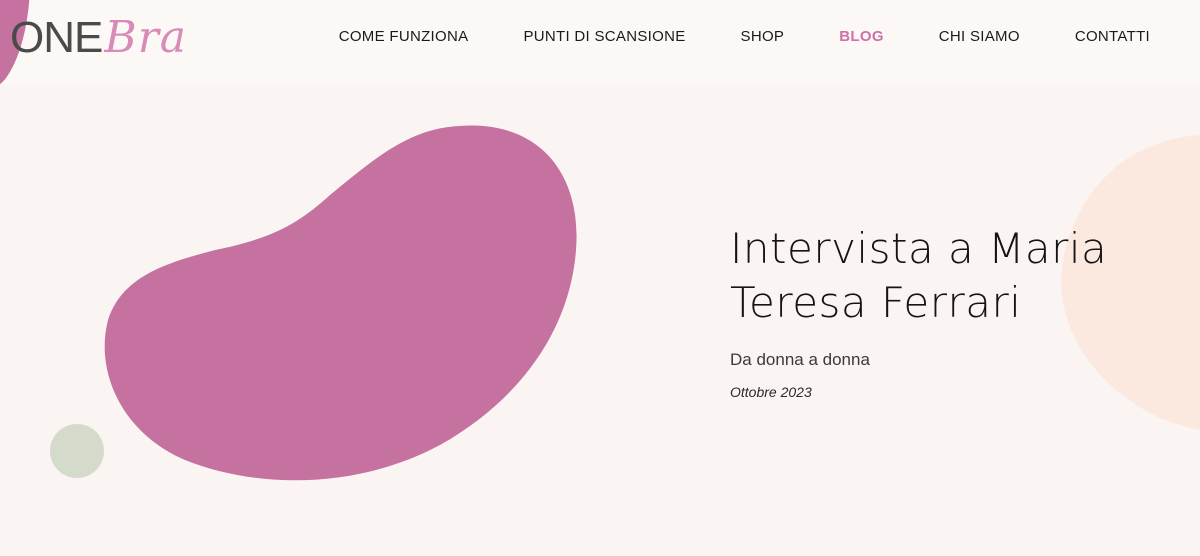 The height and width of the screenshot is (556, 1200). What do you see at coordinates (979, 36) in the screenshot?
I see `nav-item-chi-siamo: CHI SIAMO` at bounding box center [979, 36].